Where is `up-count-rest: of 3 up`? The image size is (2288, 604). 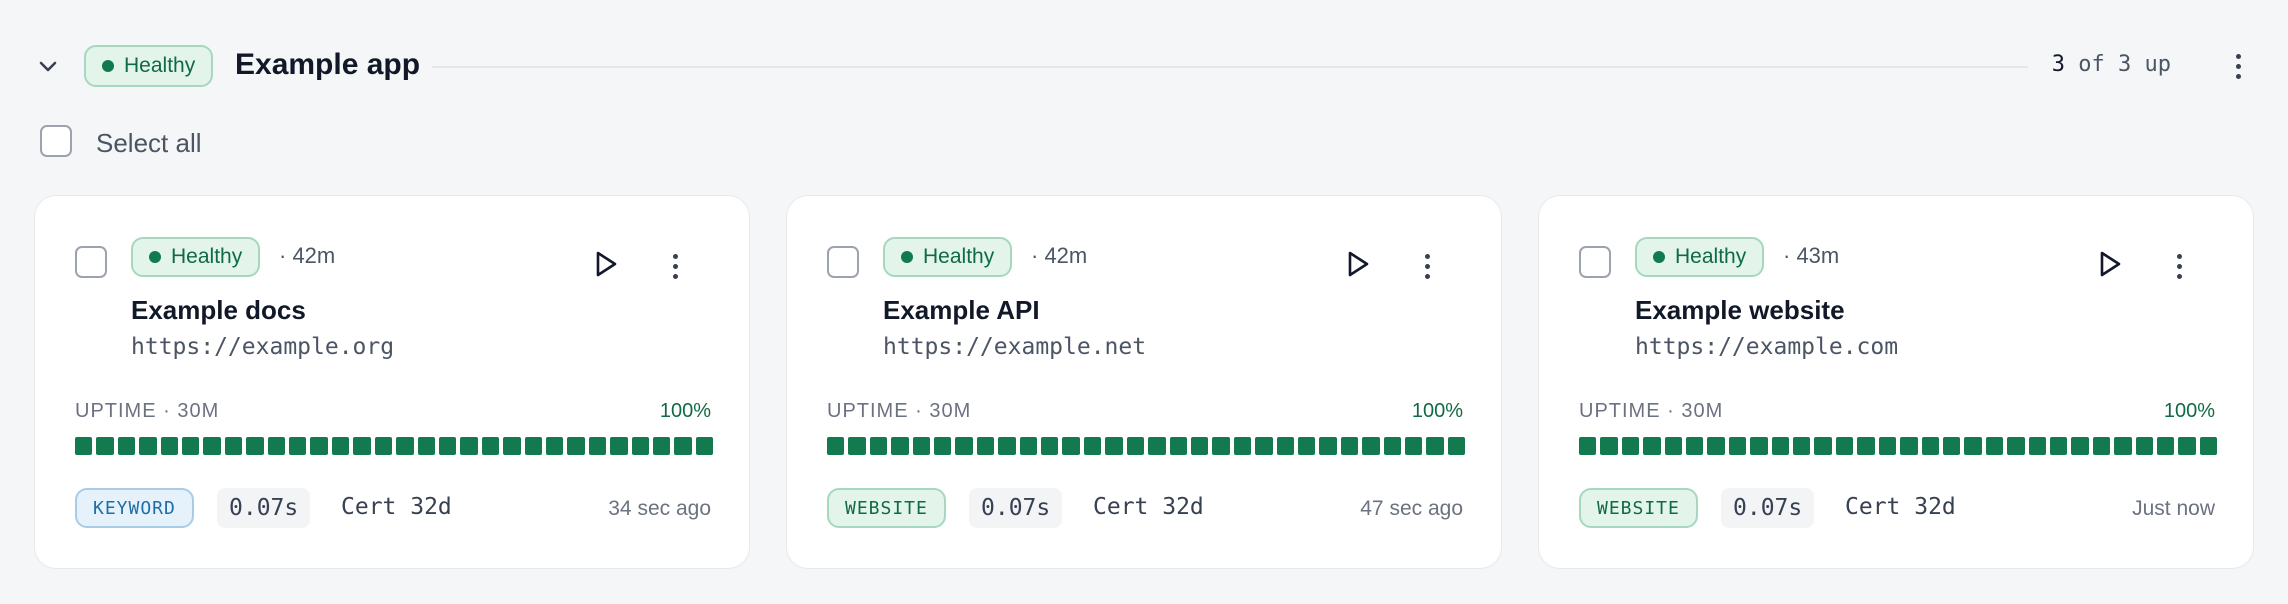
up-count-rest: of 3 up is located at coordinates (2118, 64).